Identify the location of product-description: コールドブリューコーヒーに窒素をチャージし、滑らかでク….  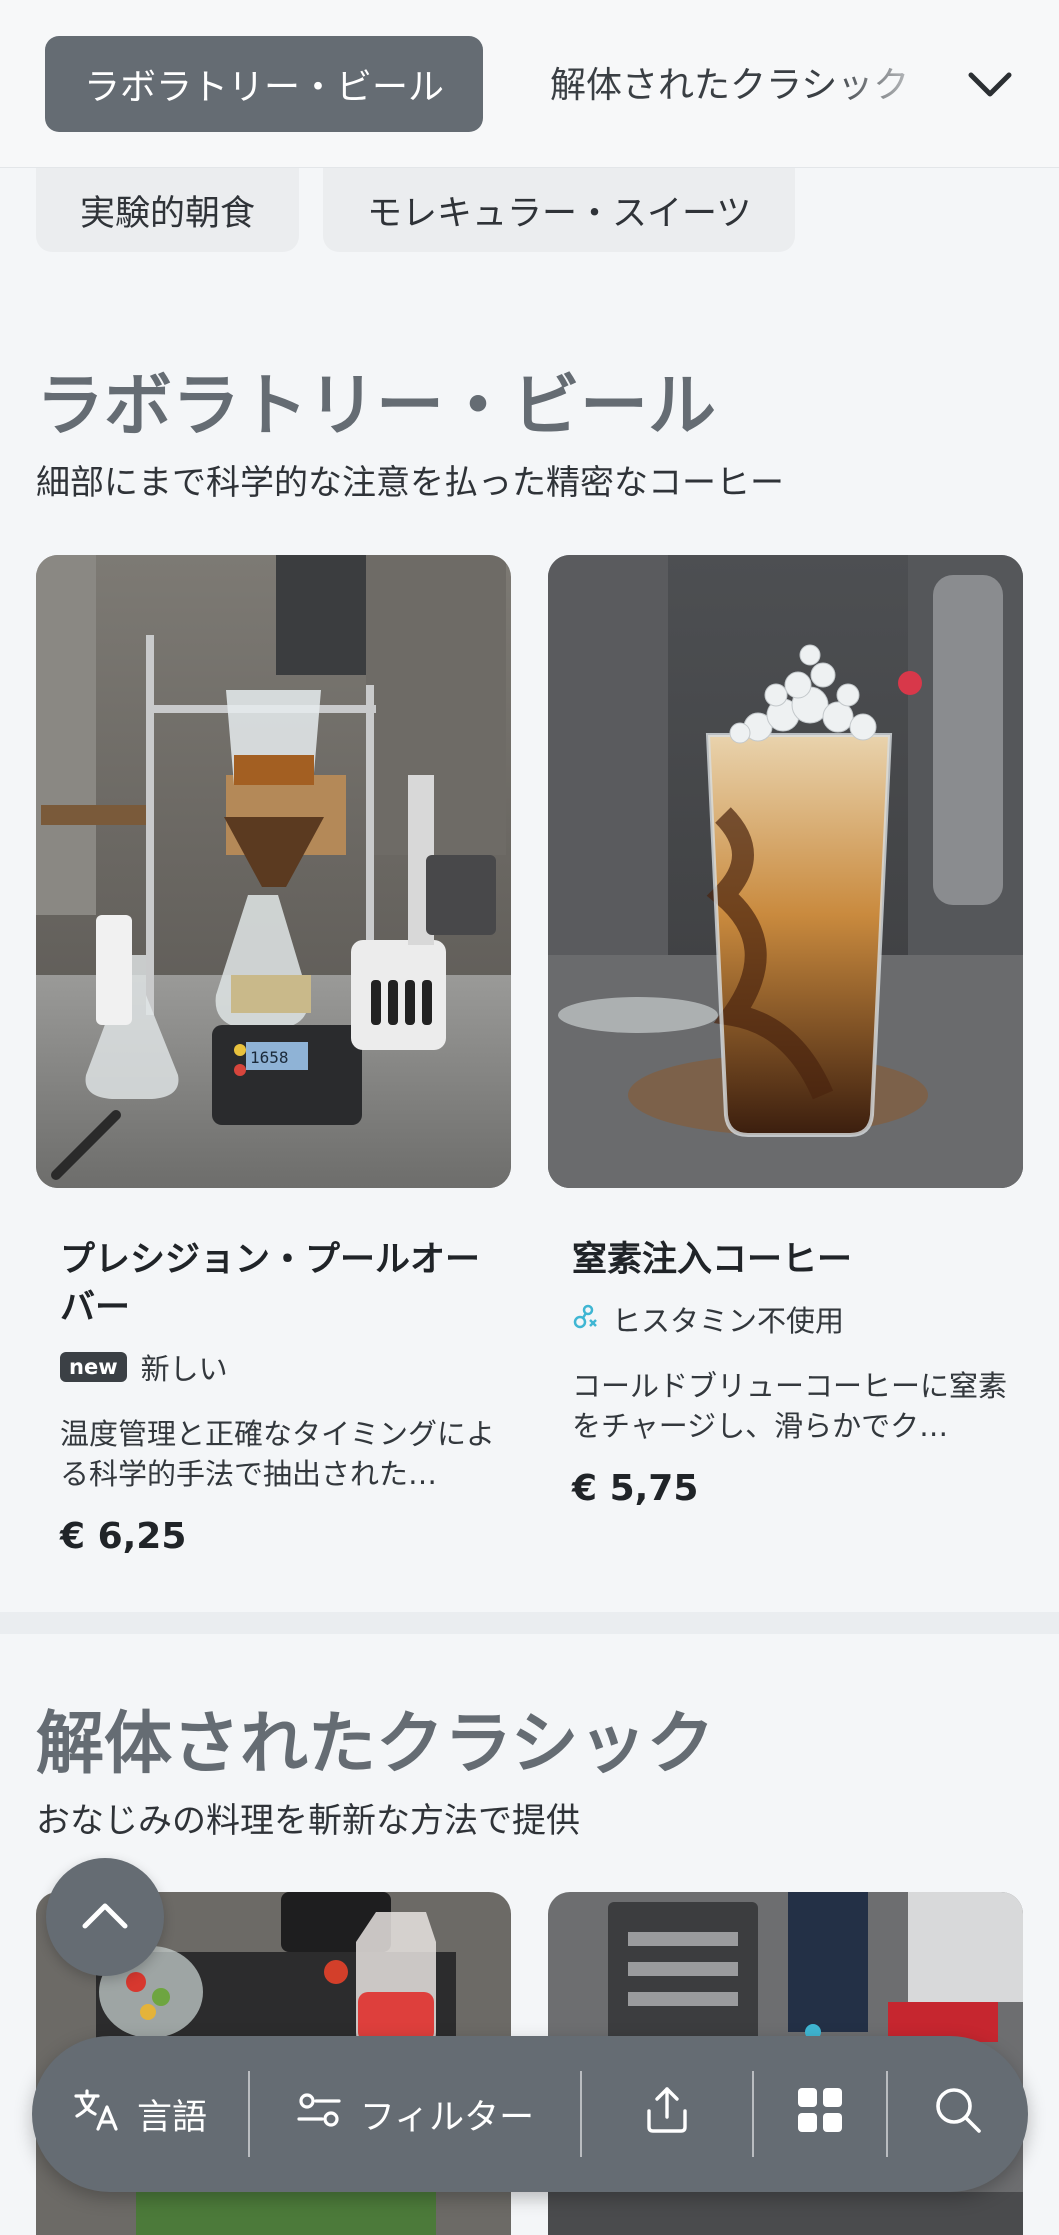
(790, 1406).